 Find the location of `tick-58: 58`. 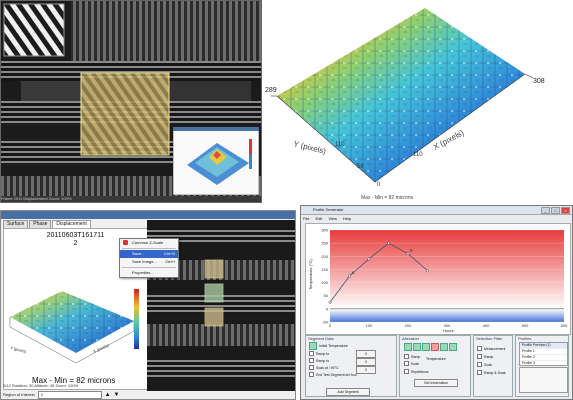

tick-58: 58 is located at coordinates (360, 167).